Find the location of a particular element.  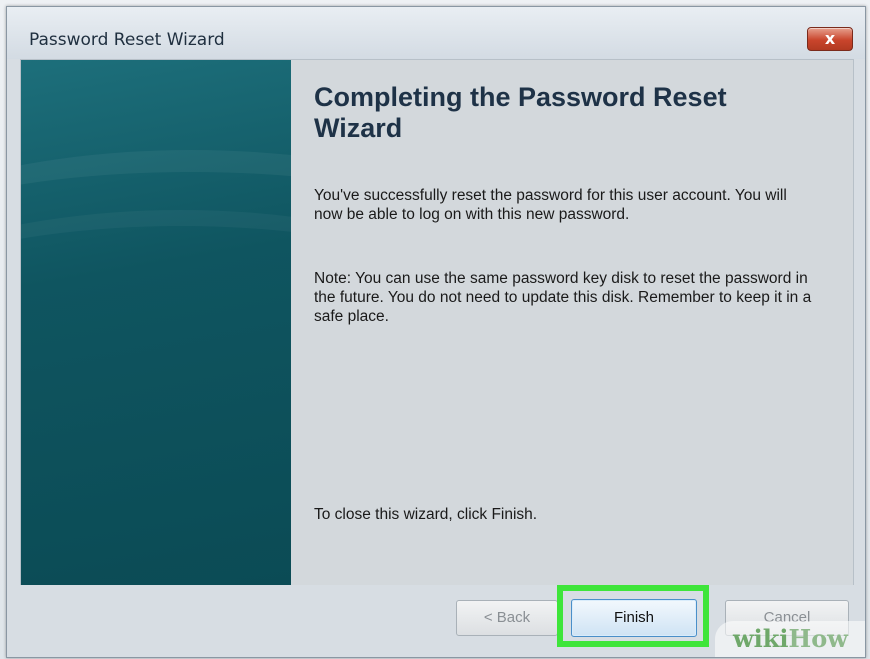

close-icon: x is located at coordinates (830, 38).